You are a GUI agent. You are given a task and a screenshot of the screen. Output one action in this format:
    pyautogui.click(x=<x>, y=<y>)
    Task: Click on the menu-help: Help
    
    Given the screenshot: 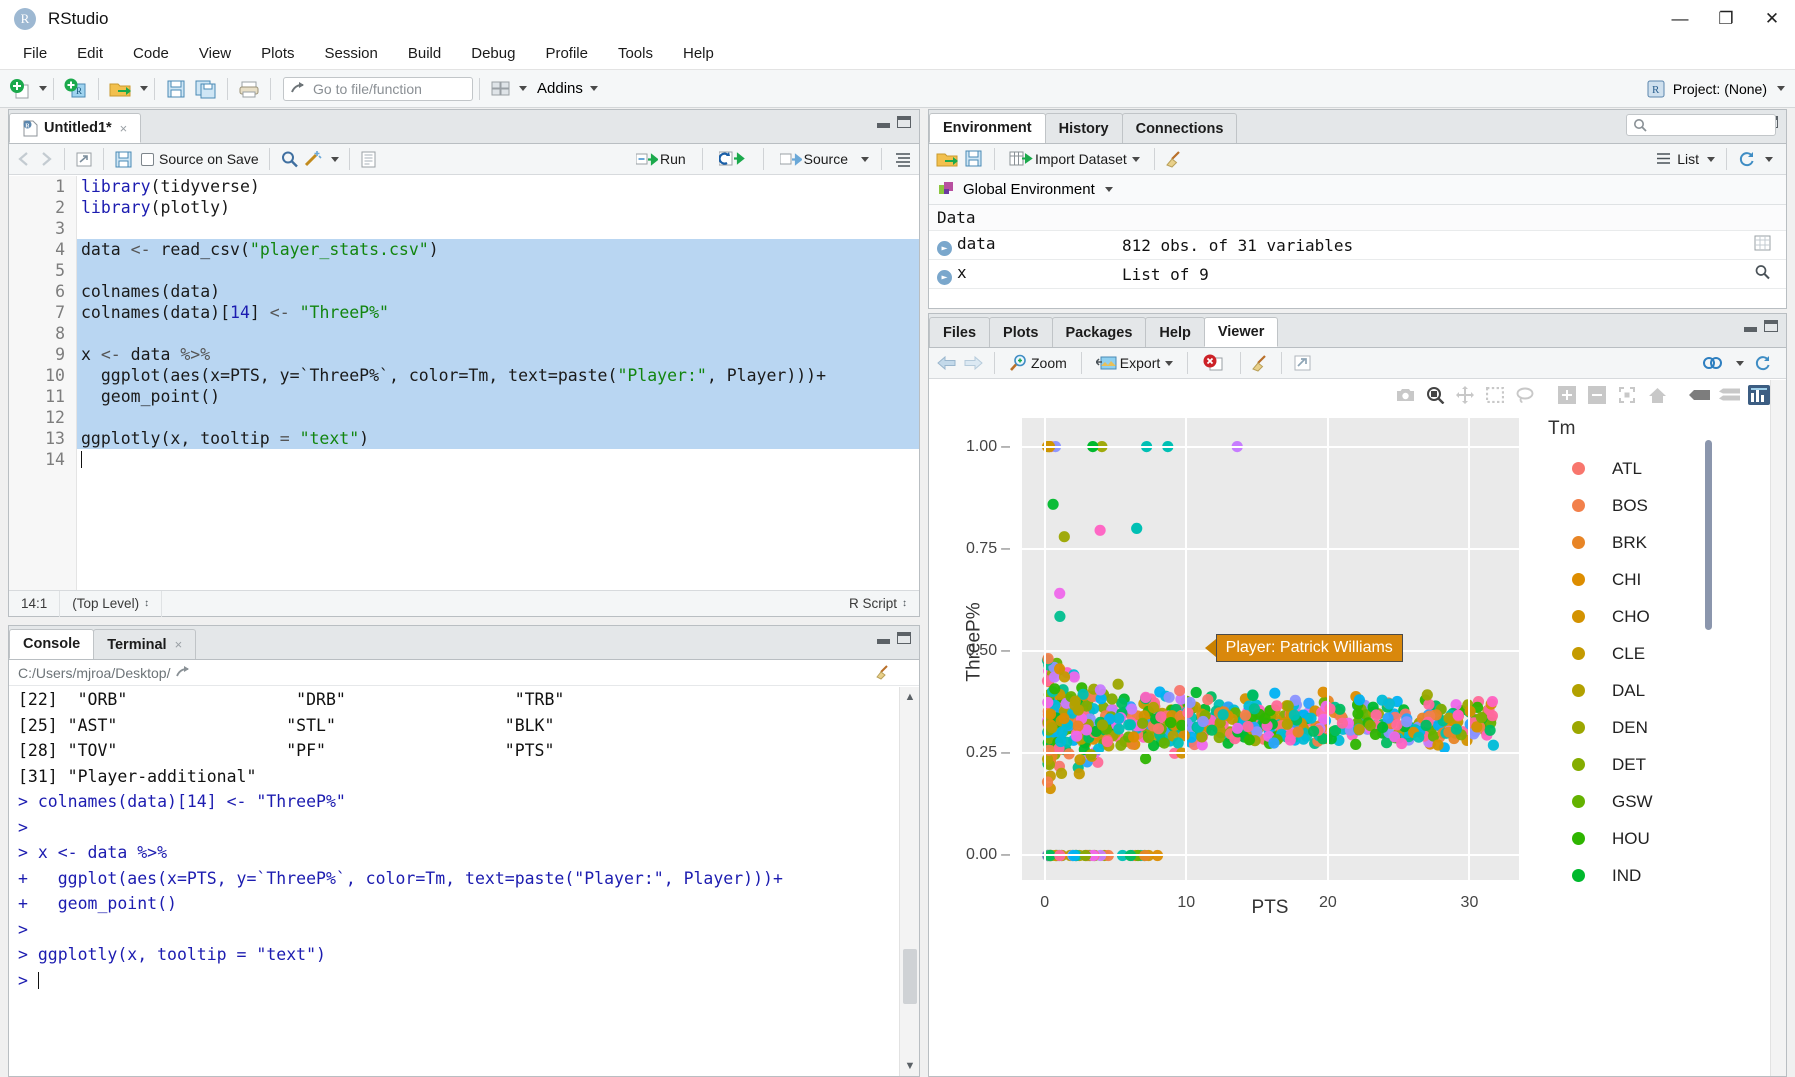 What is the action you would take?
    pyautogui.click(x=698, y=53)
    